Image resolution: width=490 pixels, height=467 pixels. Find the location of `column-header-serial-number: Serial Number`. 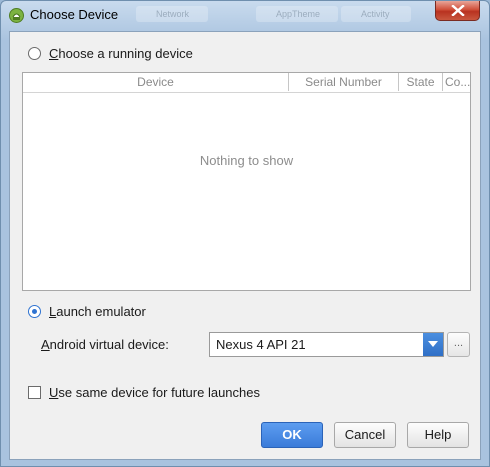

column-header-serial-number: Serial Number is located at coordinates (343, 82).